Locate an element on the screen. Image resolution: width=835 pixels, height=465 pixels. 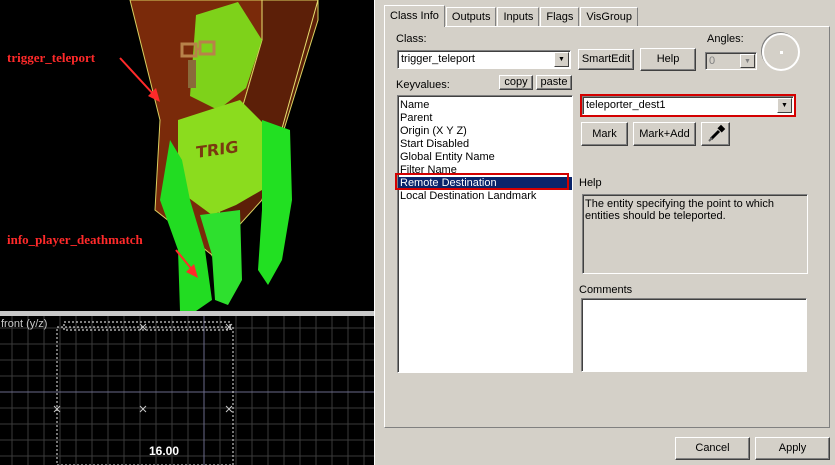
comments-field is located at coordinates (694, 335).